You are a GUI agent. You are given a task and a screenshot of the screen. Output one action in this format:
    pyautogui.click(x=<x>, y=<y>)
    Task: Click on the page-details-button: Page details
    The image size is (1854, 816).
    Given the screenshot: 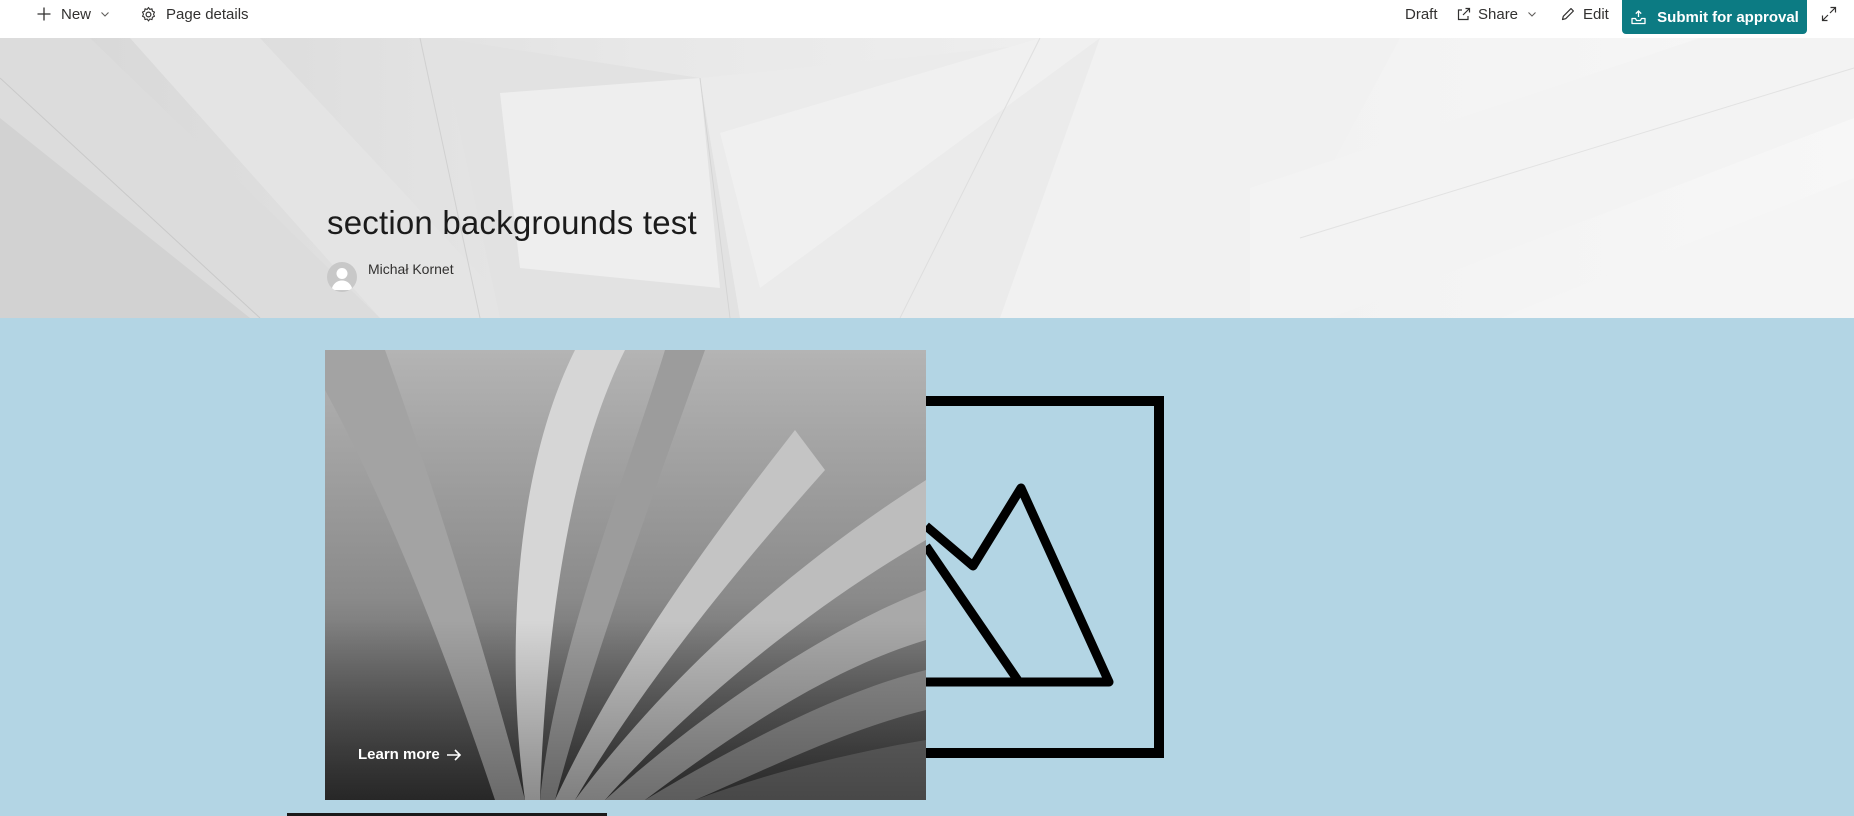 What is the action you would take?
    pyautogui.click(x=194, y=14)
    